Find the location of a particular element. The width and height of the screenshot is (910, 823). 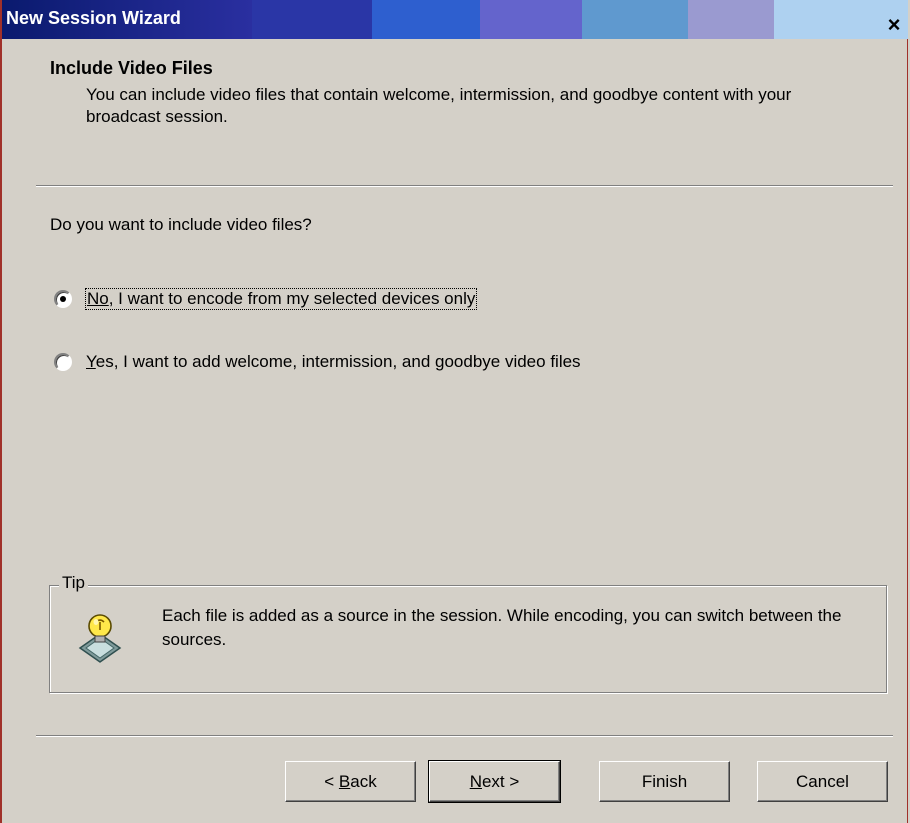

finish-label: Finish is located at coordinates (664, 781).